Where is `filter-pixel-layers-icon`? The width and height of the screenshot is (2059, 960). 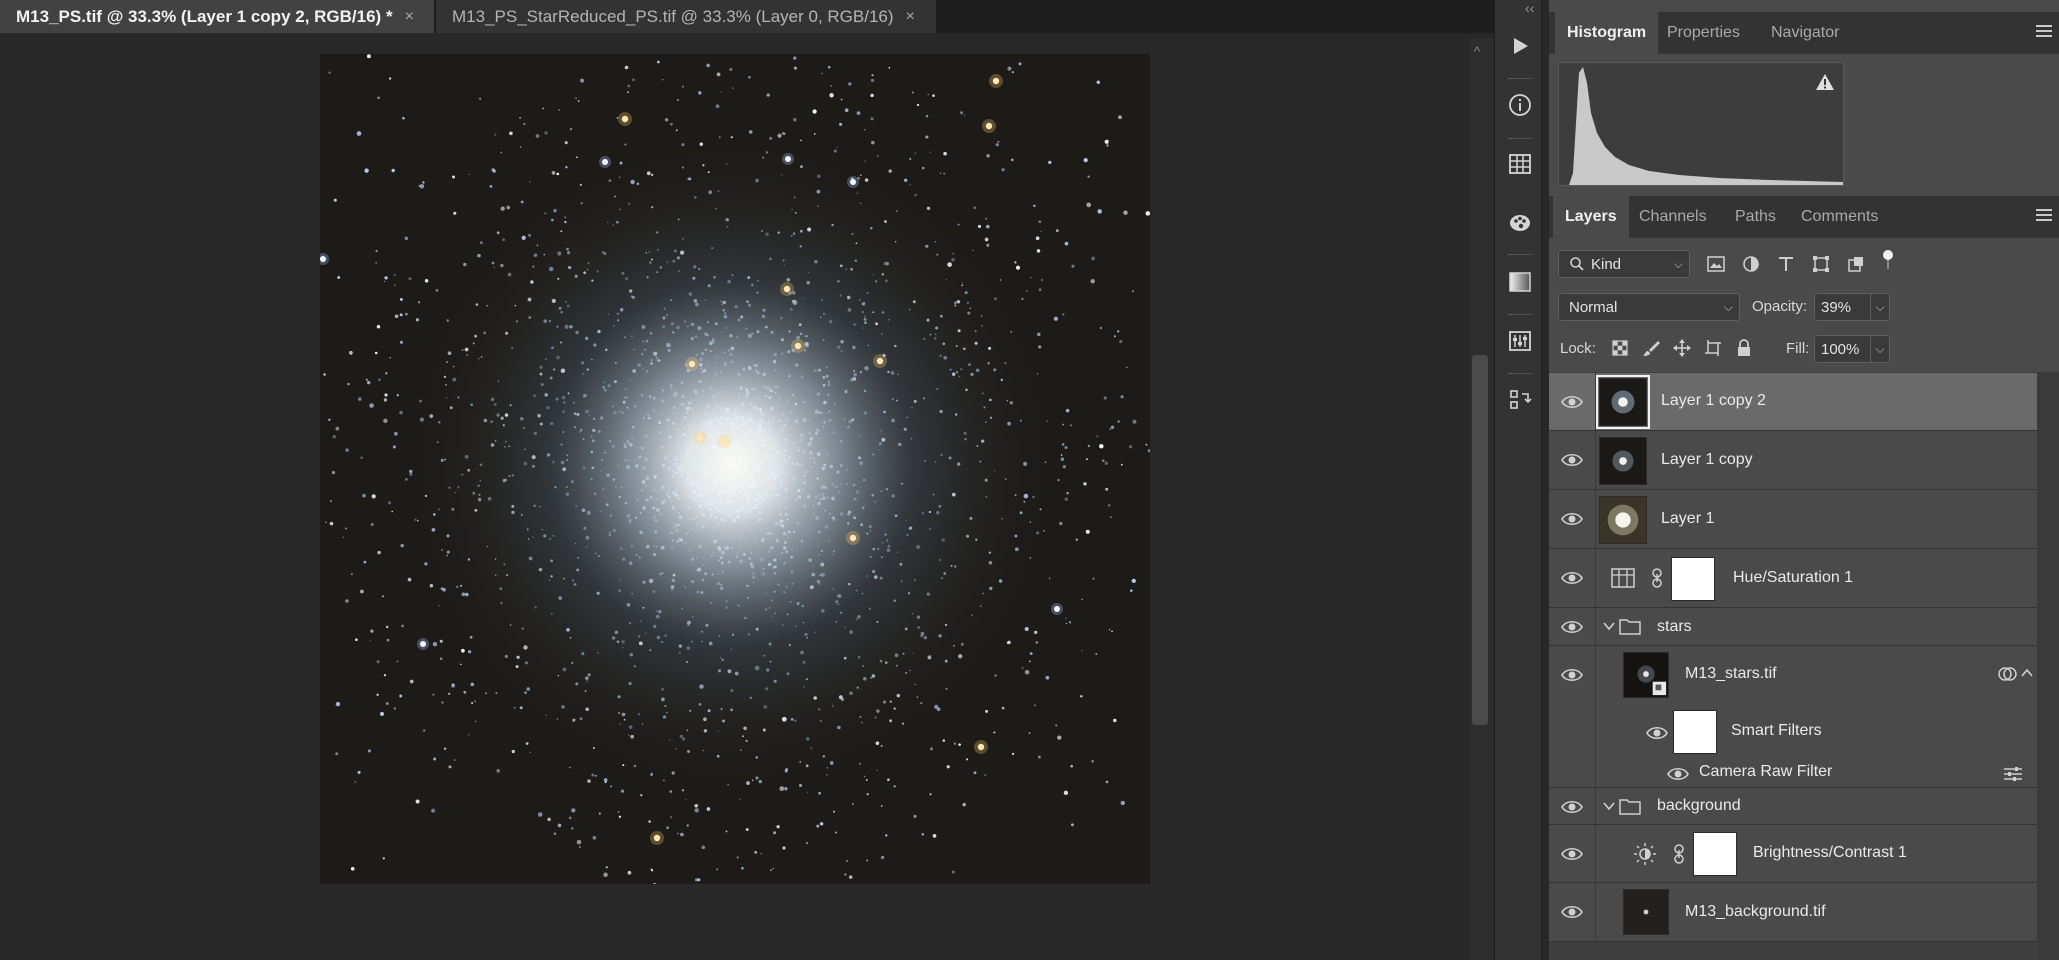
filter-pixel-layers-icon is located at coordinates (1716, 264).